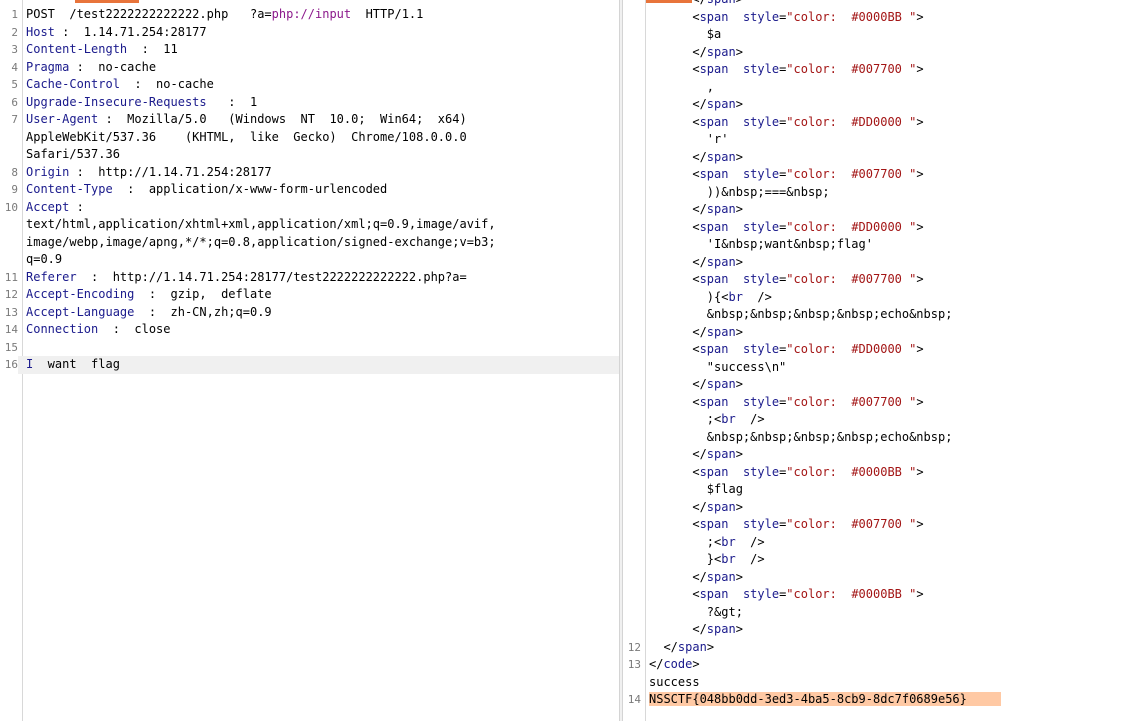 The width and height of the screenshot is (1147, 721). Describe the element at coordinates (309, 173) in the screenshot. I see `request-line: 8 Origin : http://1.14.71.254:28177` at that location.